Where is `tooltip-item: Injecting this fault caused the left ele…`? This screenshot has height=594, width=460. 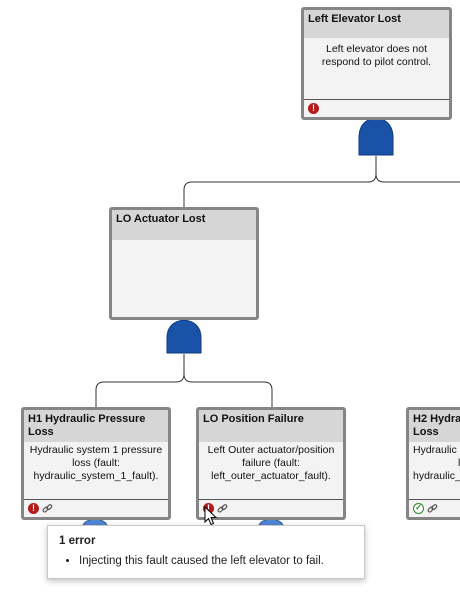 tooltip-item: Injecting this fault caused the left ele… is located at coordinates (216, 561).